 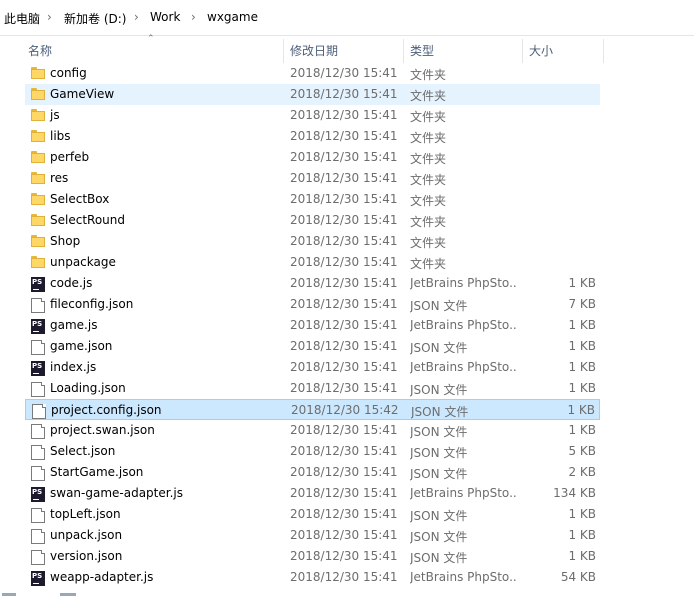 I want to click on breadcrumb-this-pc: 此电脑, so click(x=22, y=18).